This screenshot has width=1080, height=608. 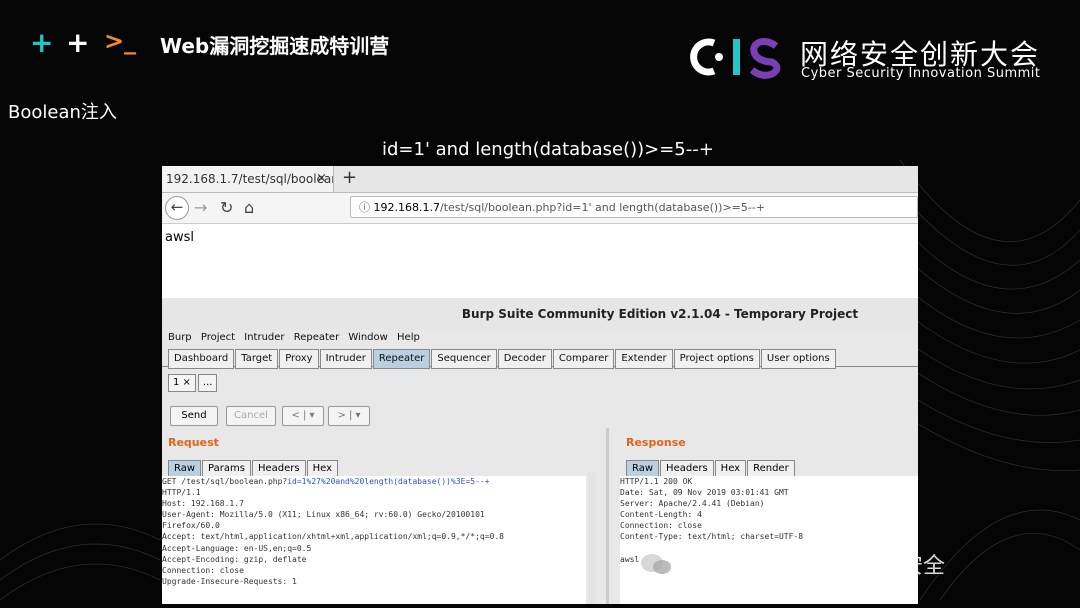 What do you see at coordinates (275, 46) in the screenshot?
I see `slide-title: Web漏洞挖掘速成特训营` at bounding box center [275, 46].